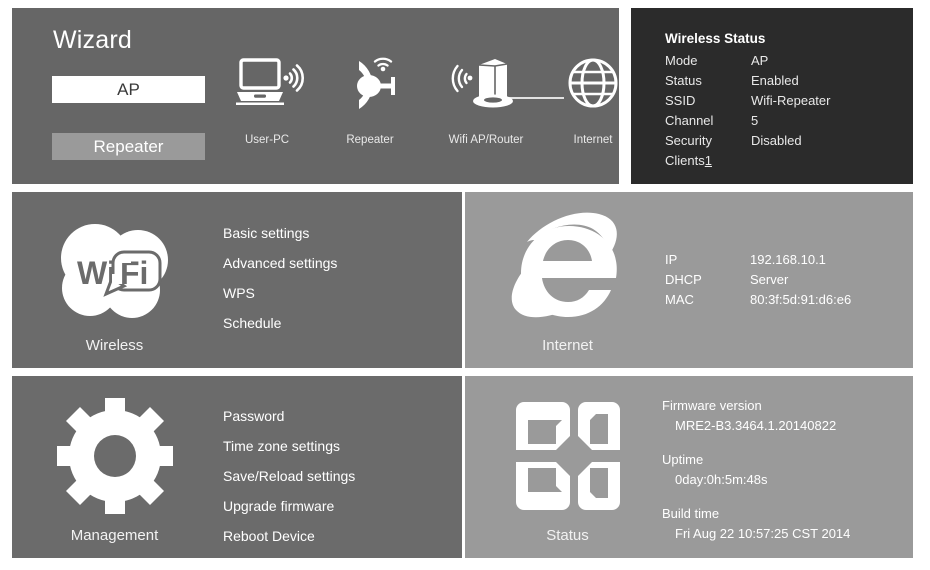 The height and width of the screenshot is (570, 930). What do you see at coordinates (712, 405) in the screenshot?
I see `status-label-firmware-version: Firmware version` at bounding box center [712, 405].